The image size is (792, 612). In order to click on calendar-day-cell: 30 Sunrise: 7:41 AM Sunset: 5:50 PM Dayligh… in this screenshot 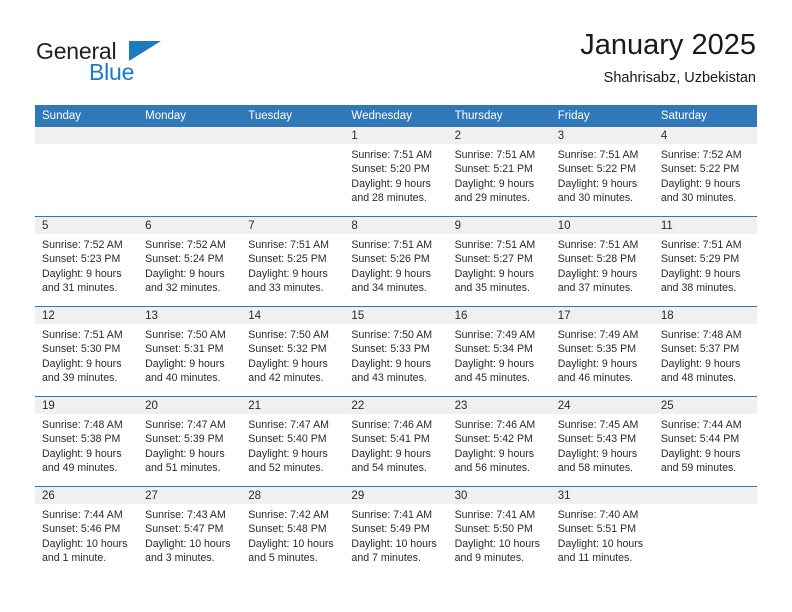, I will do `click(499, 531)`.